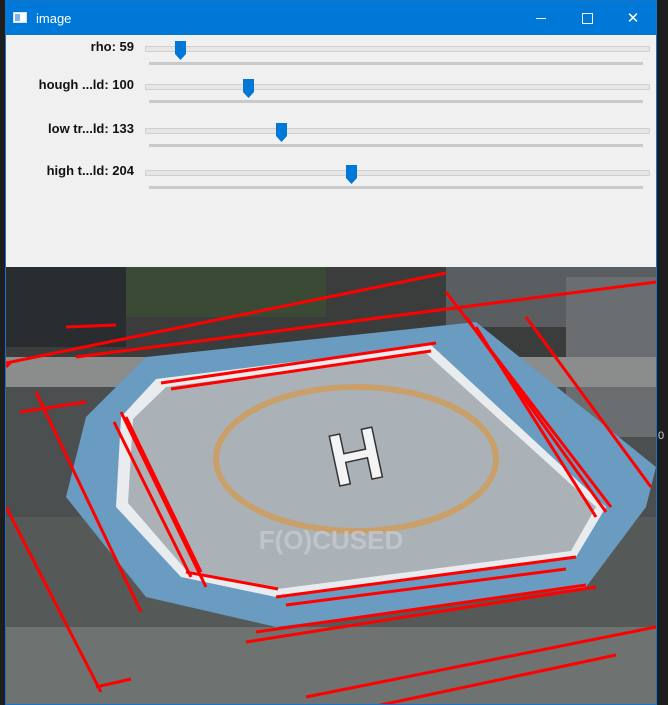 The image size is (668, 705). I want to click on close-button: ✕, so click(633, 18).